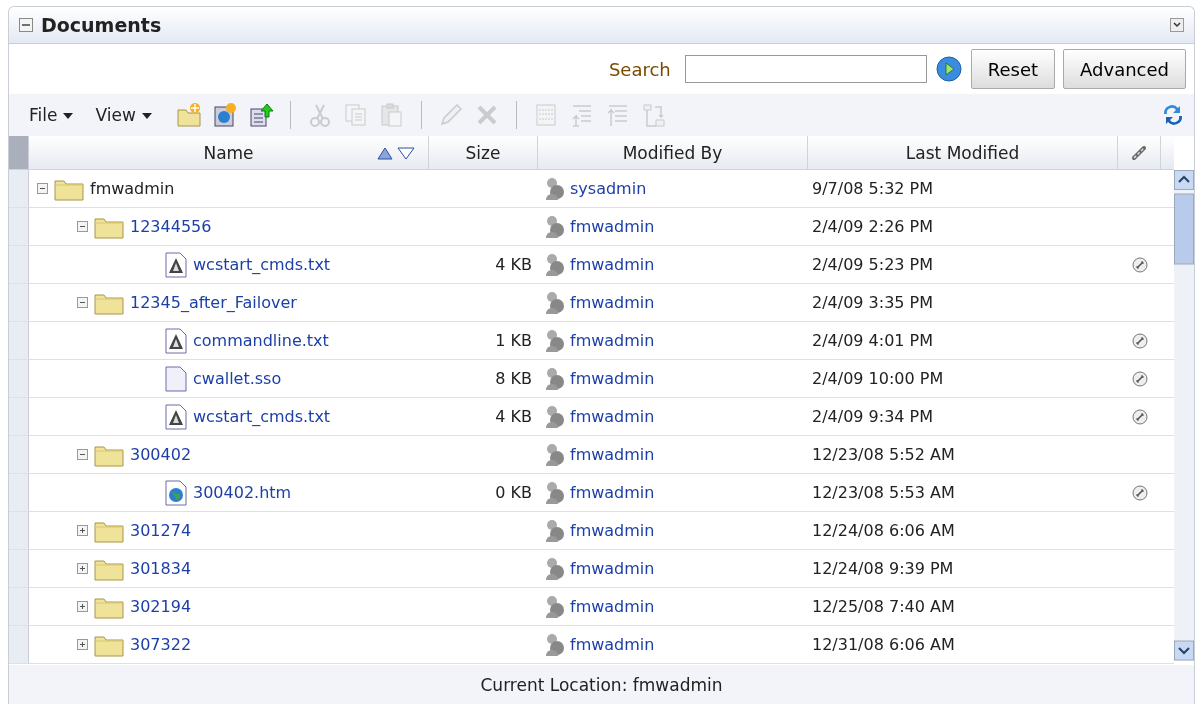 This screenshot has width=1203, height=704. What do you see at coordinates (873, 188) in the screenshot?
I see `date-text: 9/7/08 5:32 PM` at bounding box center [873, 188].